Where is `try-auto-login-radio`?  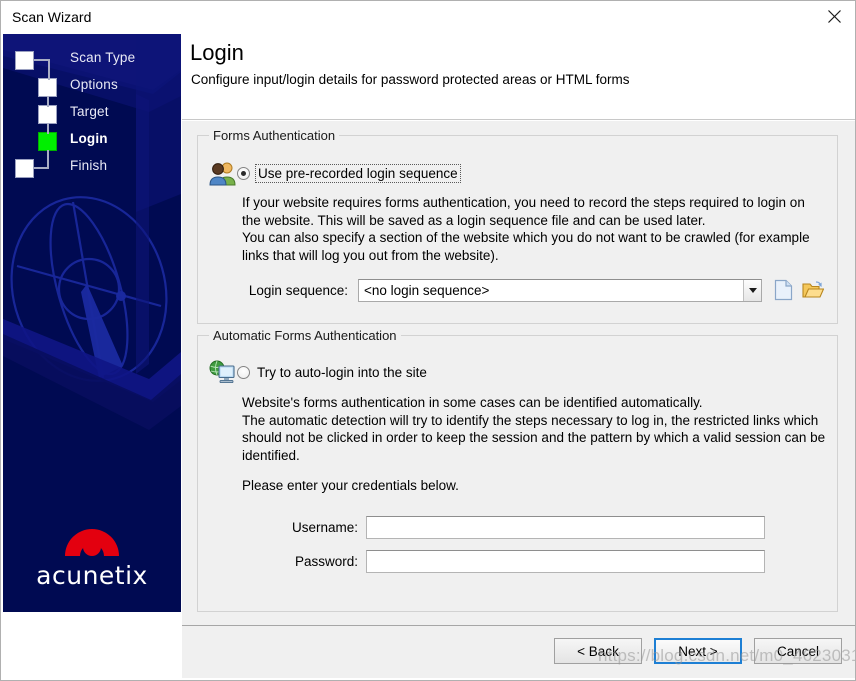 try-auto-login-radio is located at coordinates (243, 372).